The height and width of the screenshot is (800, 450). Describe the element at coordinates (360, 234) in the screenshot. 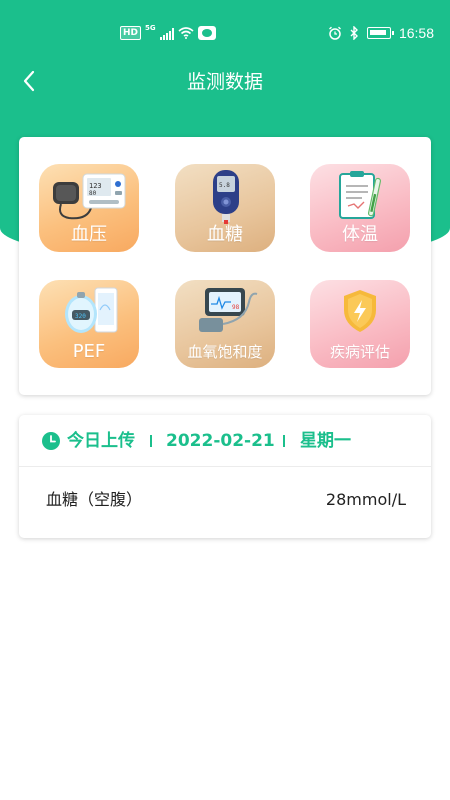

I see `tile-label: 体温` at that location.